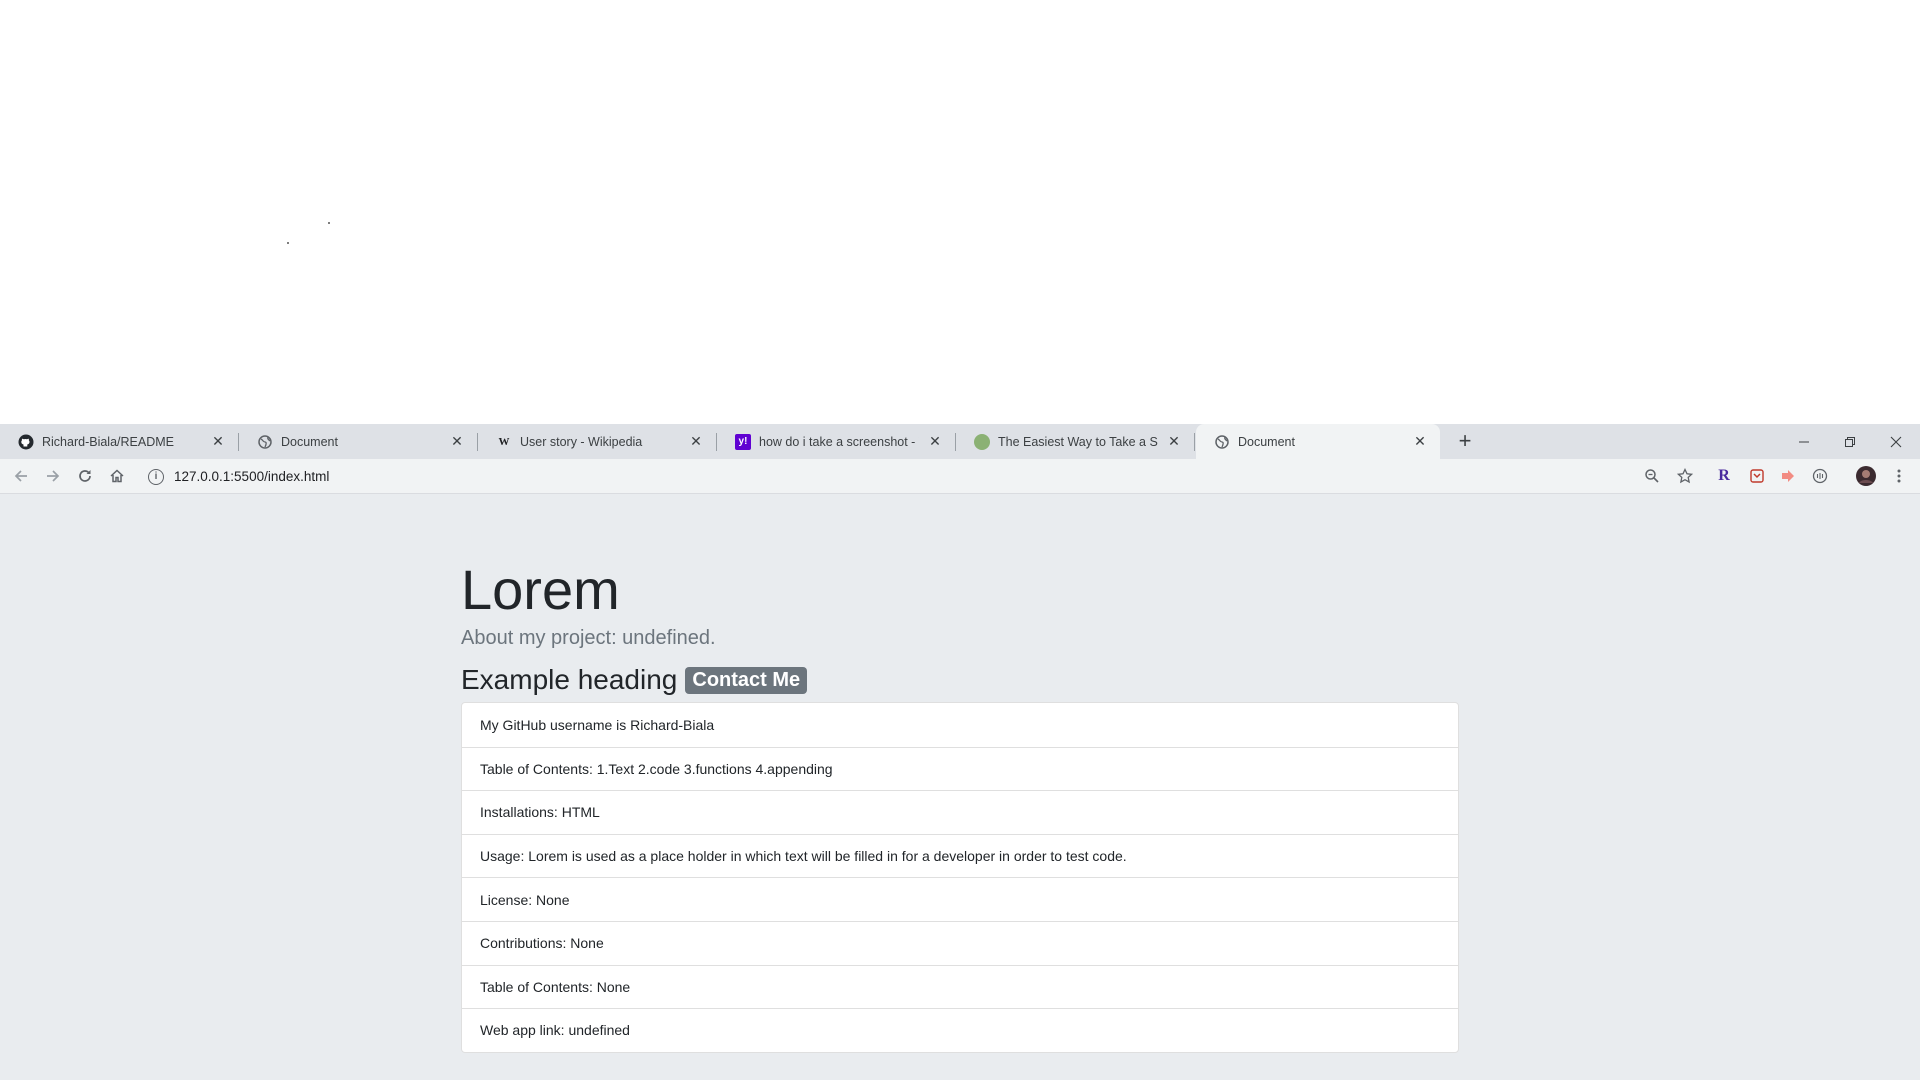 The height and width of the screenshot is (1080, 1920). I want to click on pocket-icon, so click(1757, 476).